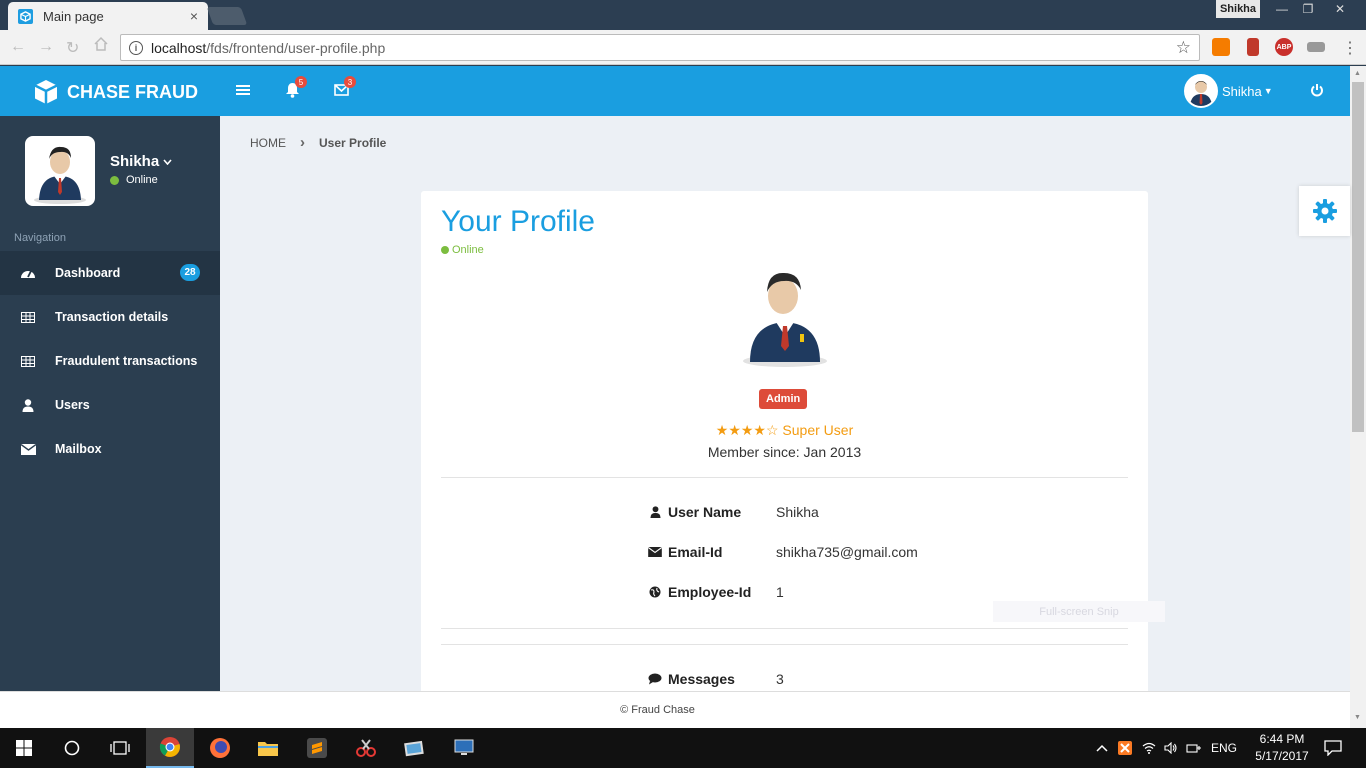 The image size is (1366, 768). Describe the element at coordinates (24, 748) in the screenshot. I see `windows-start-icon` at that location.